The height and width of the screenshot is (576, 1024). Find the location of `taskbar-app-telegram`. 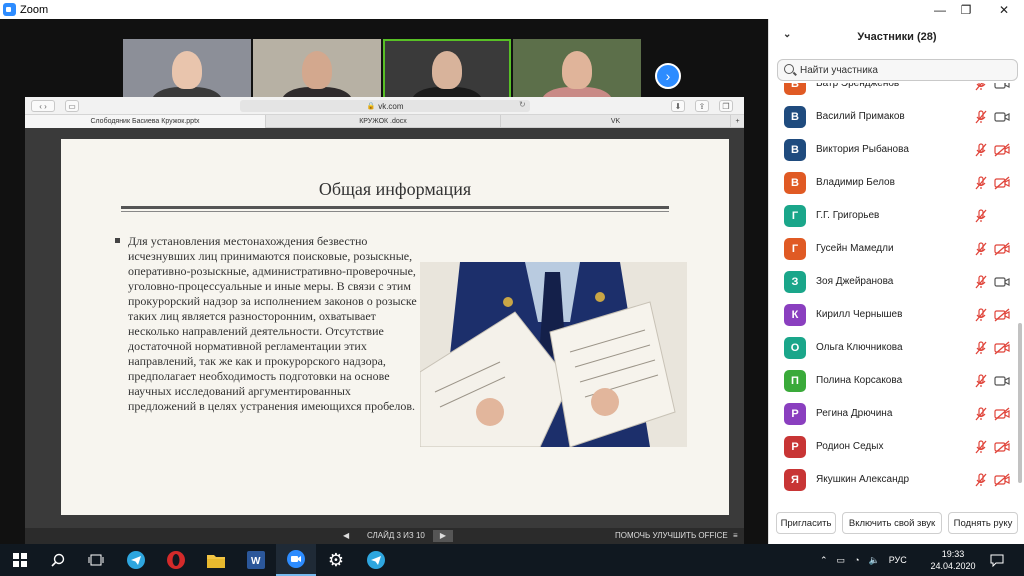

taskbar-app-telegram is located at coordinates (136, 560).